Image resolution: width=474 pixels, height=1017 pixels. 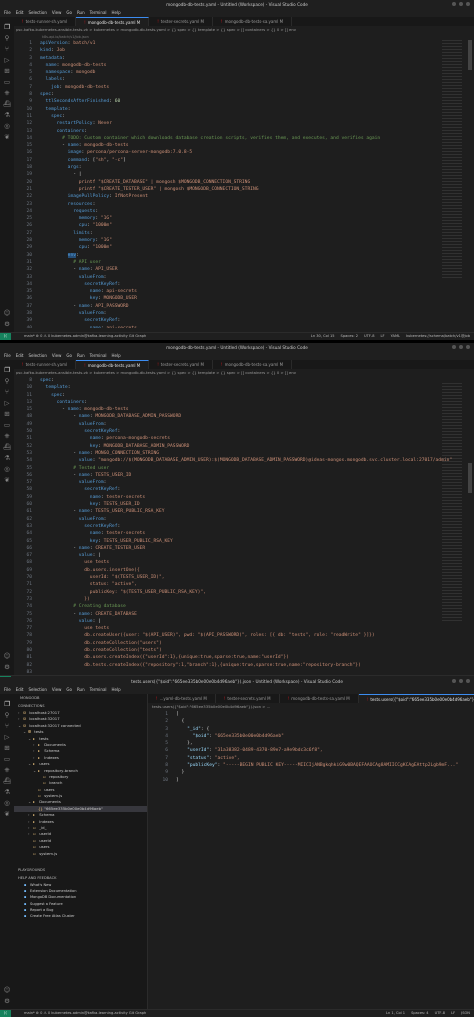 I want to click on editor-tab-2: ! mongodb-db-tests-sa.yaml M, so click(x=319, y=698).